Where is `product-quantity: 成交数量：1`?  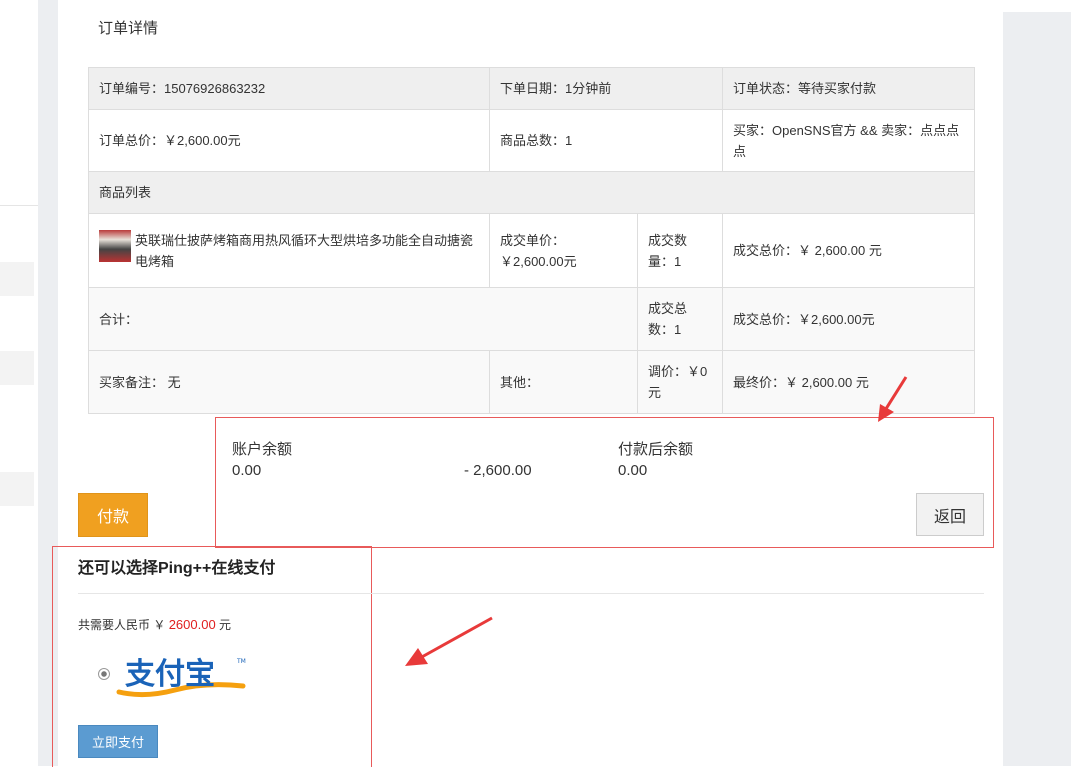 product-quantity: 成交数量：1 is located at coordinates (680, 250).